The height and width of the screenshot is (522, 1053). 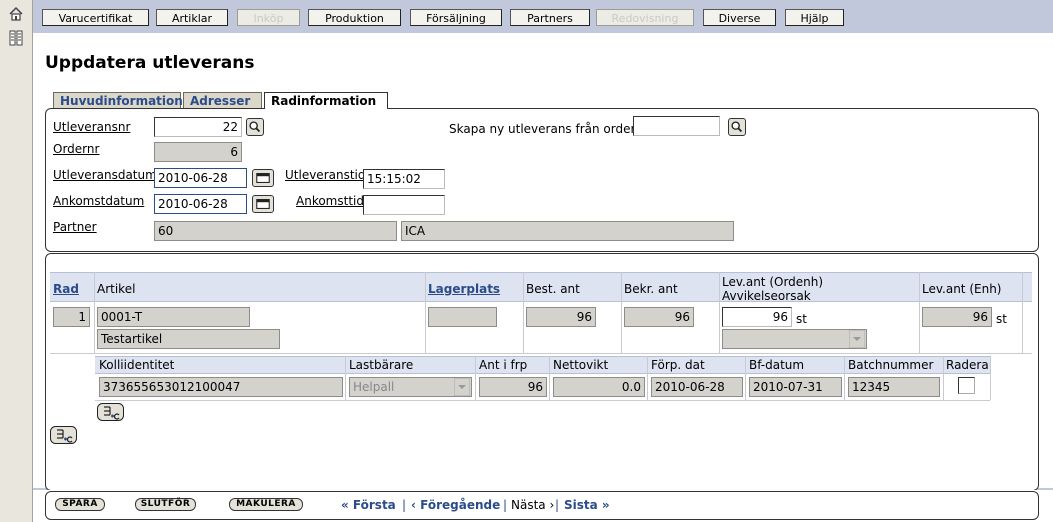 I want to click on col-lastbarare: Lastbärare, so click(x=381, y=365).